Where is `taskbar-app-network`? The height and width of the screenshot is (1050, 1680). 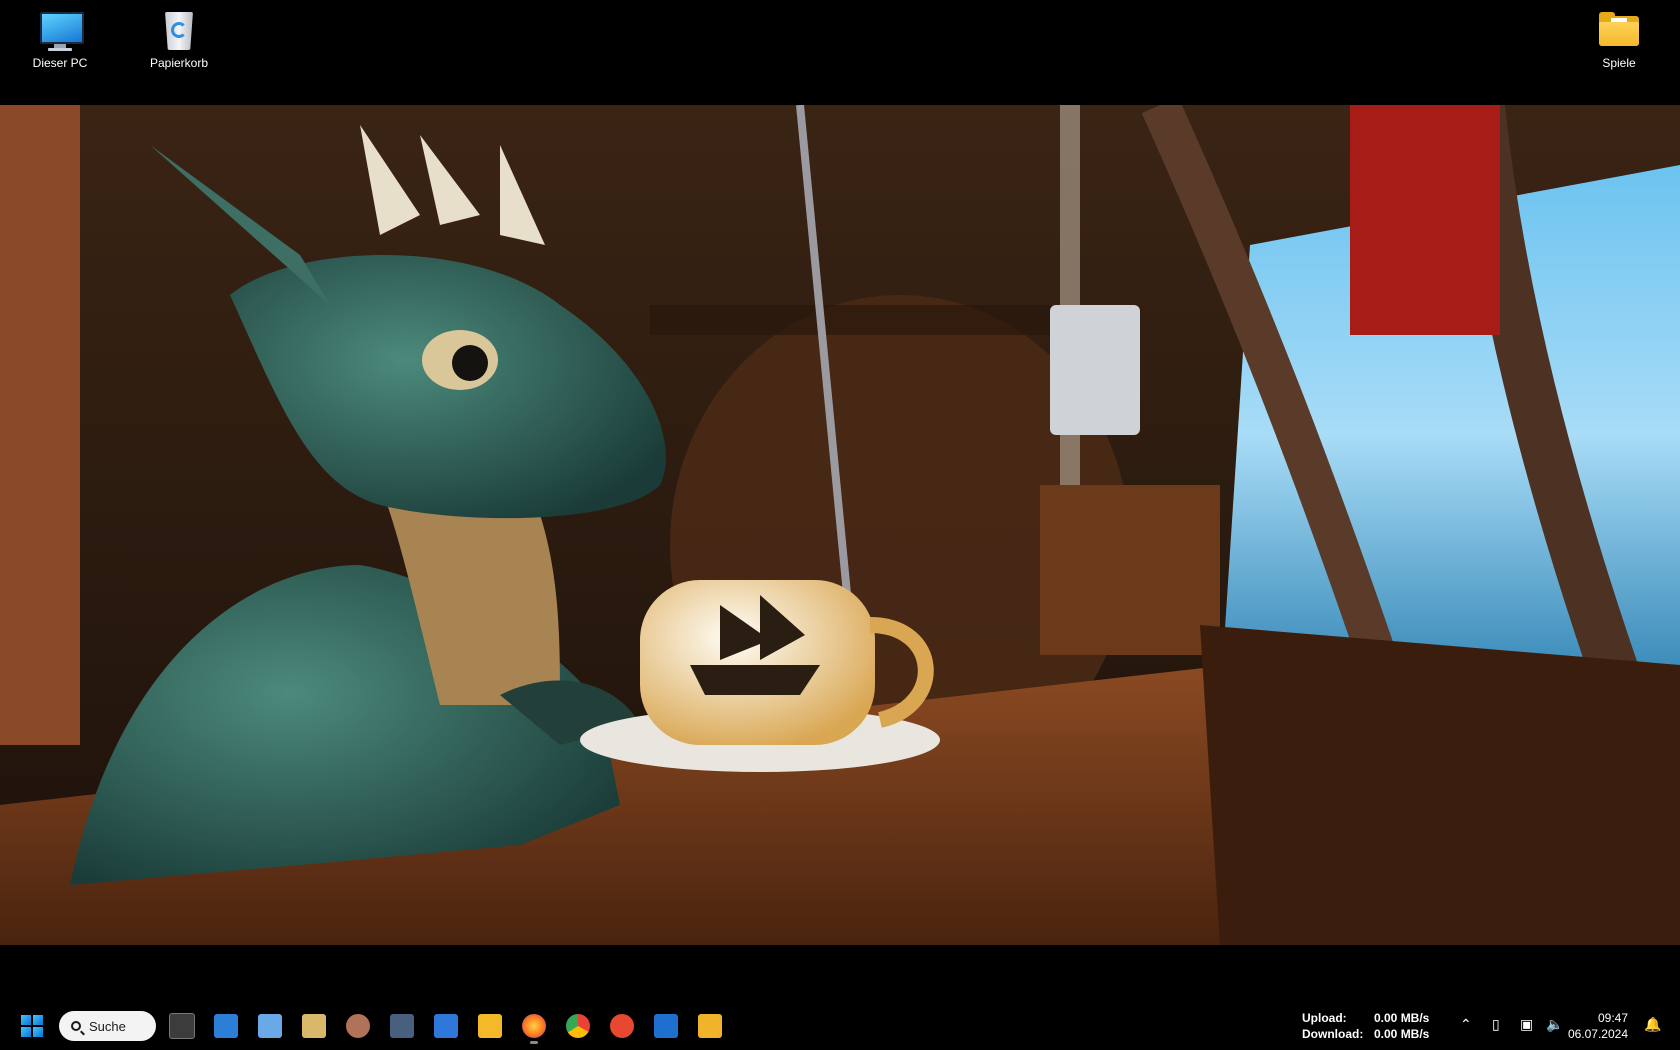 taskbar-app-network is located at coordinates (402, 1026).